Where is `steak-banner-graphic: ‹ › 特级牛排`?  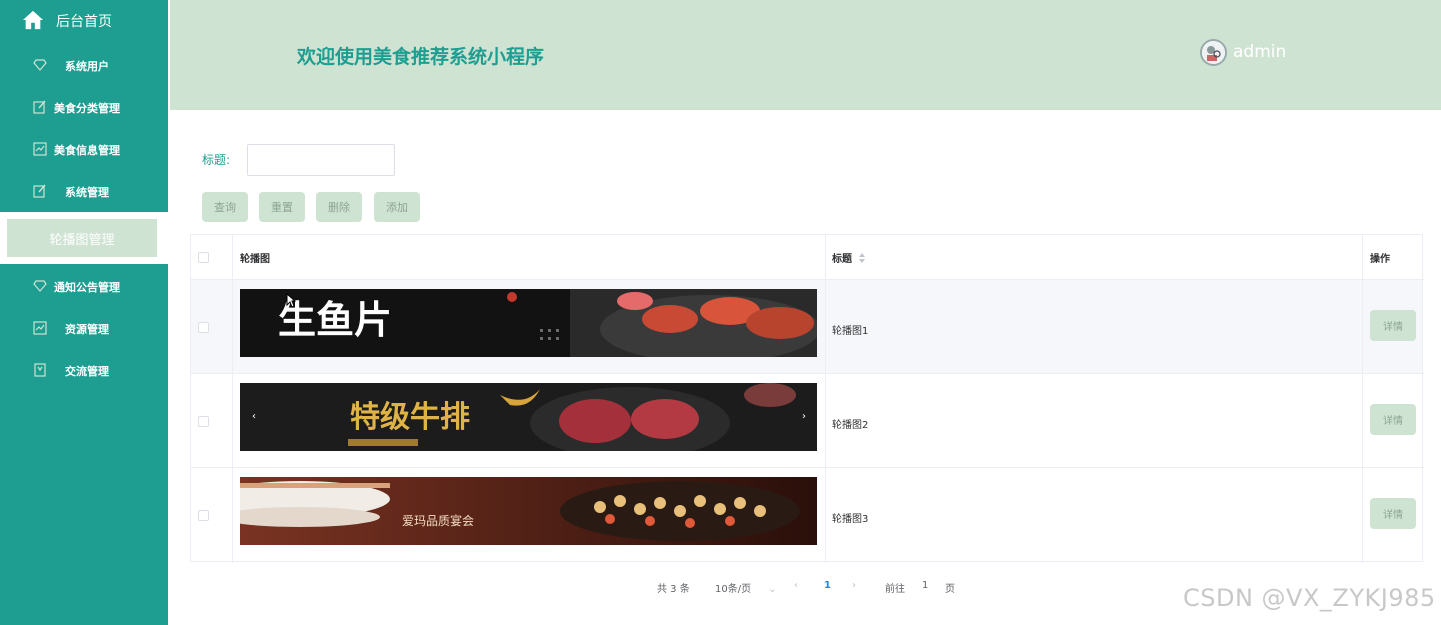 steak-banner-graphic: ‹ › 特级牛排 is located at coordinates (528, 417).